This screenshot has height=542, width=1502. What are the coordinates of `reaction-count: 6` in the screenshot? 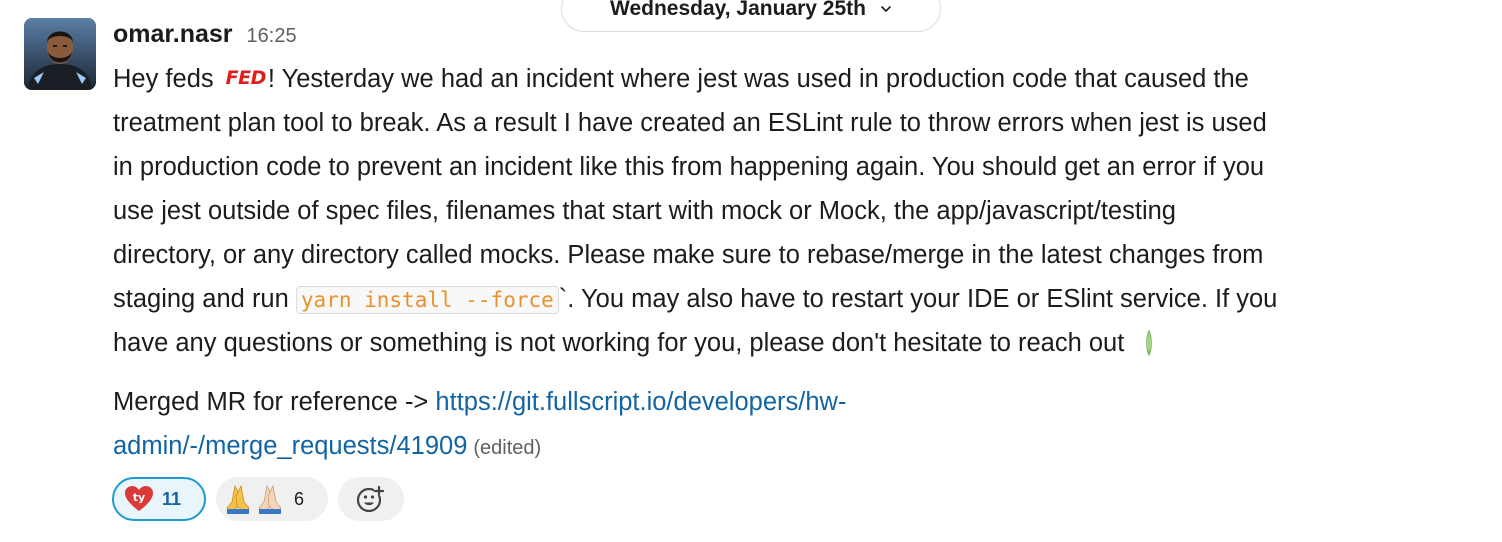 It's located at (299, 498).